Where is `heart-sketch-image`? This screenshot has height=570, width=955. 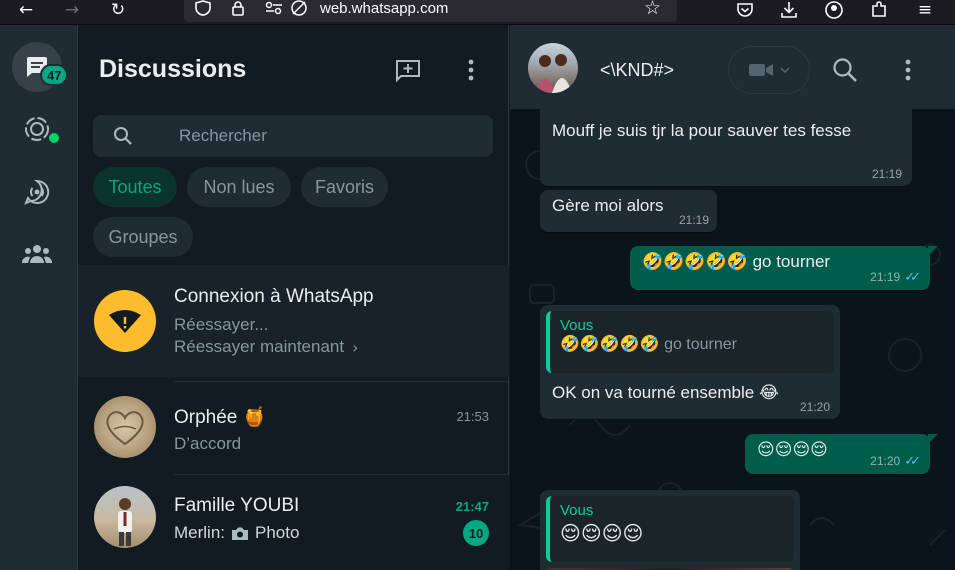
heart-sketch-image is located at coordinates (125, 428).